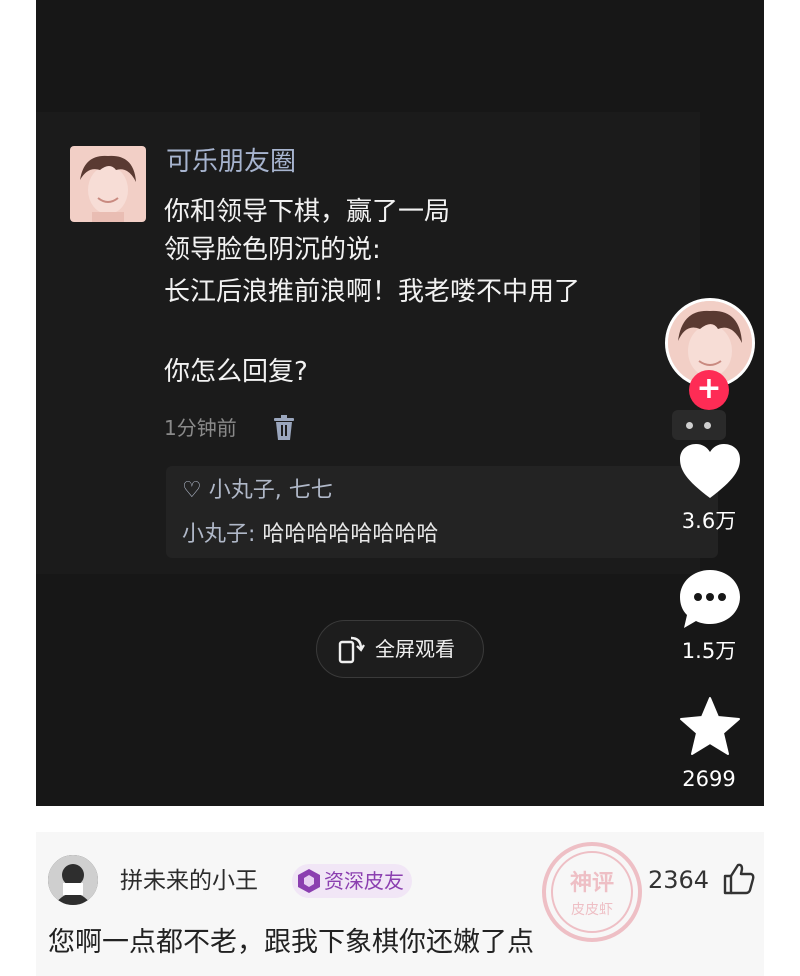  I want to click on post-text-line: 长江后浪推前浪啊！我老喽不中用了, so click(372, 292).